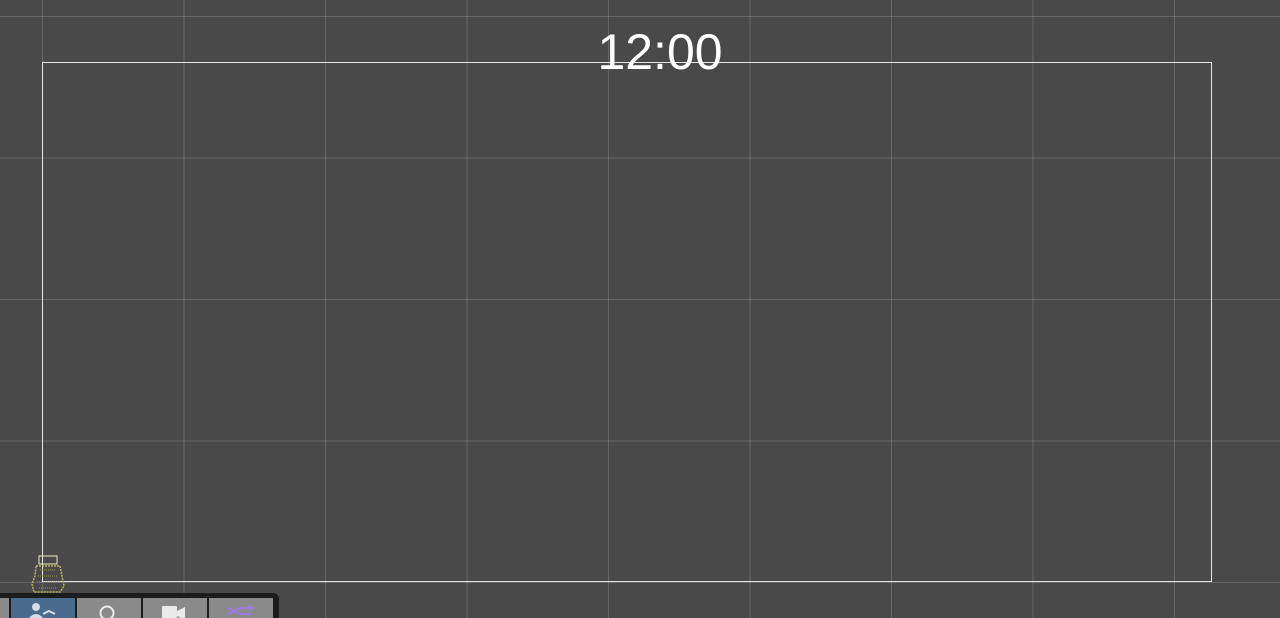 Image resolution: width=1280 pixels, height=618 pixels. Describe the element at coordinates (4, 608) in the screenshot. I see `tool-button-partial` at that location.